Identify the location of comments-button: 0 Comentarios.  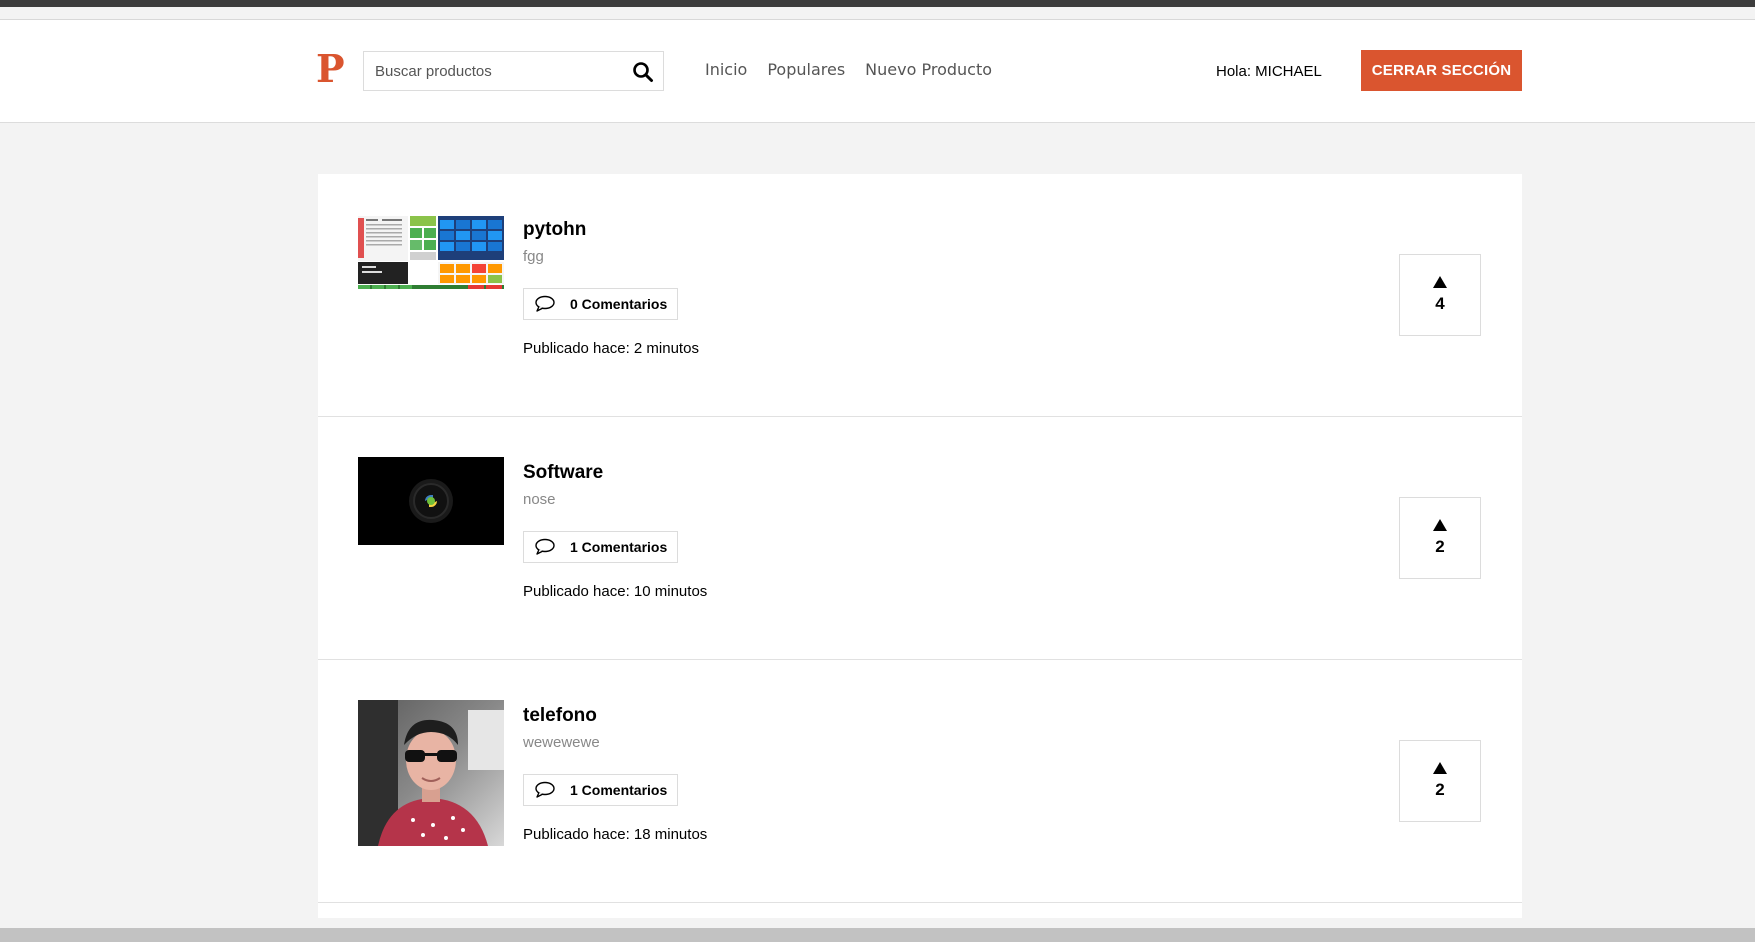
(601, 304).